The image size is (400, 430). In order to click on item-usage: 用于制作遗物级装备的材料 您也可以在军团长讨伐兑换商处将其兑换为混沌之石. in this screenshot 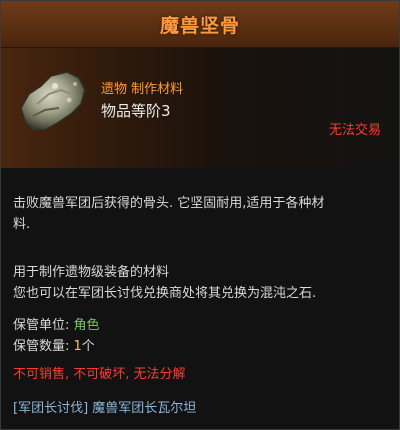, I will do `click(201, 283)`.